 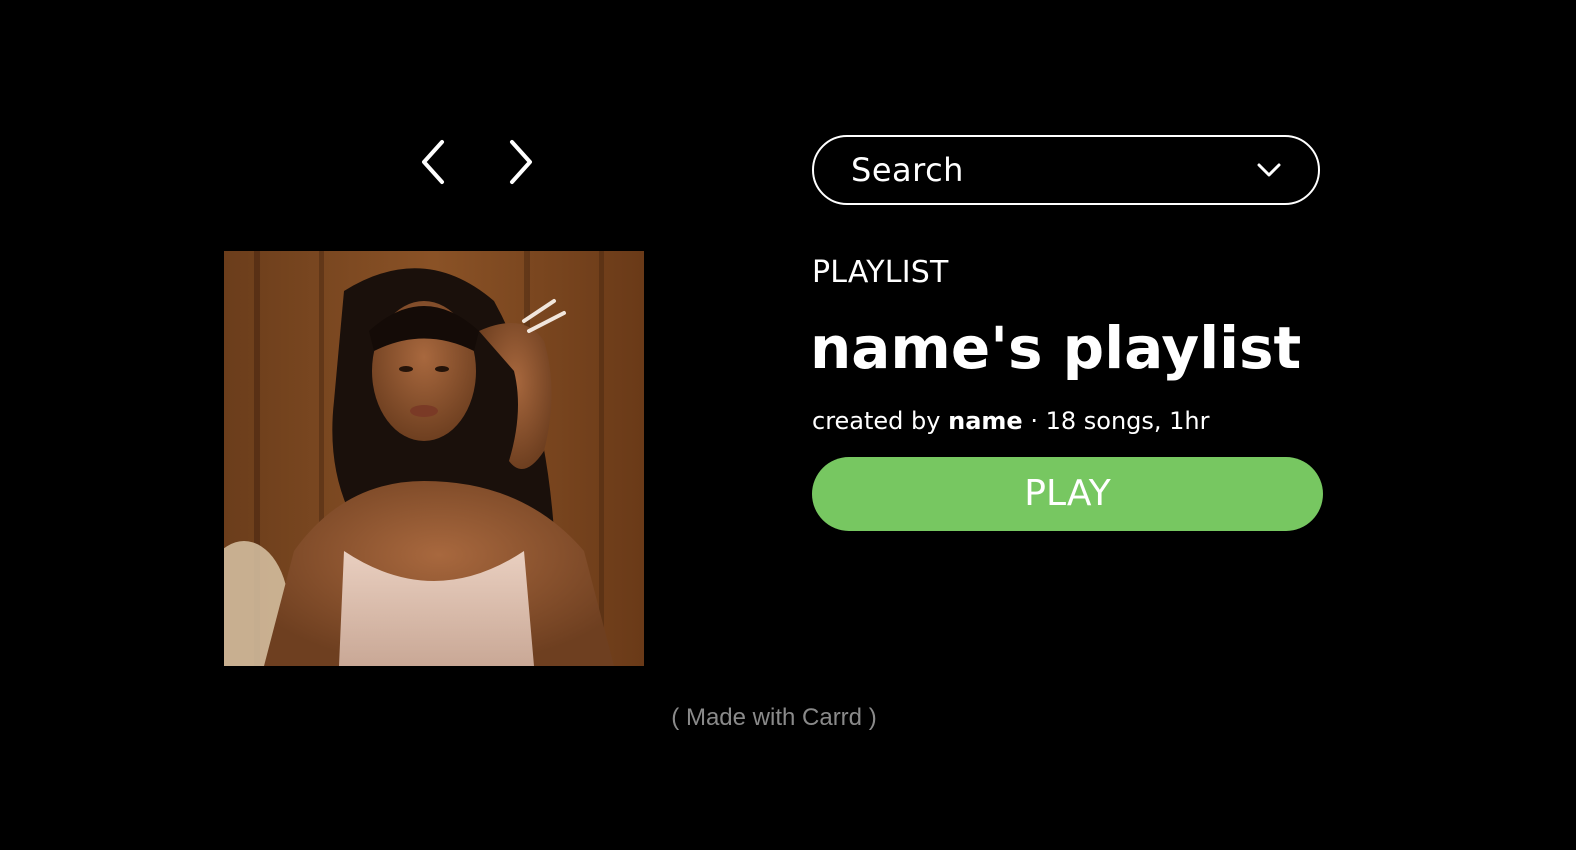 What do you see at coordinates (907, 170) in the screenshot?
I see `search-label: Search` at bounding box center [907, 170].